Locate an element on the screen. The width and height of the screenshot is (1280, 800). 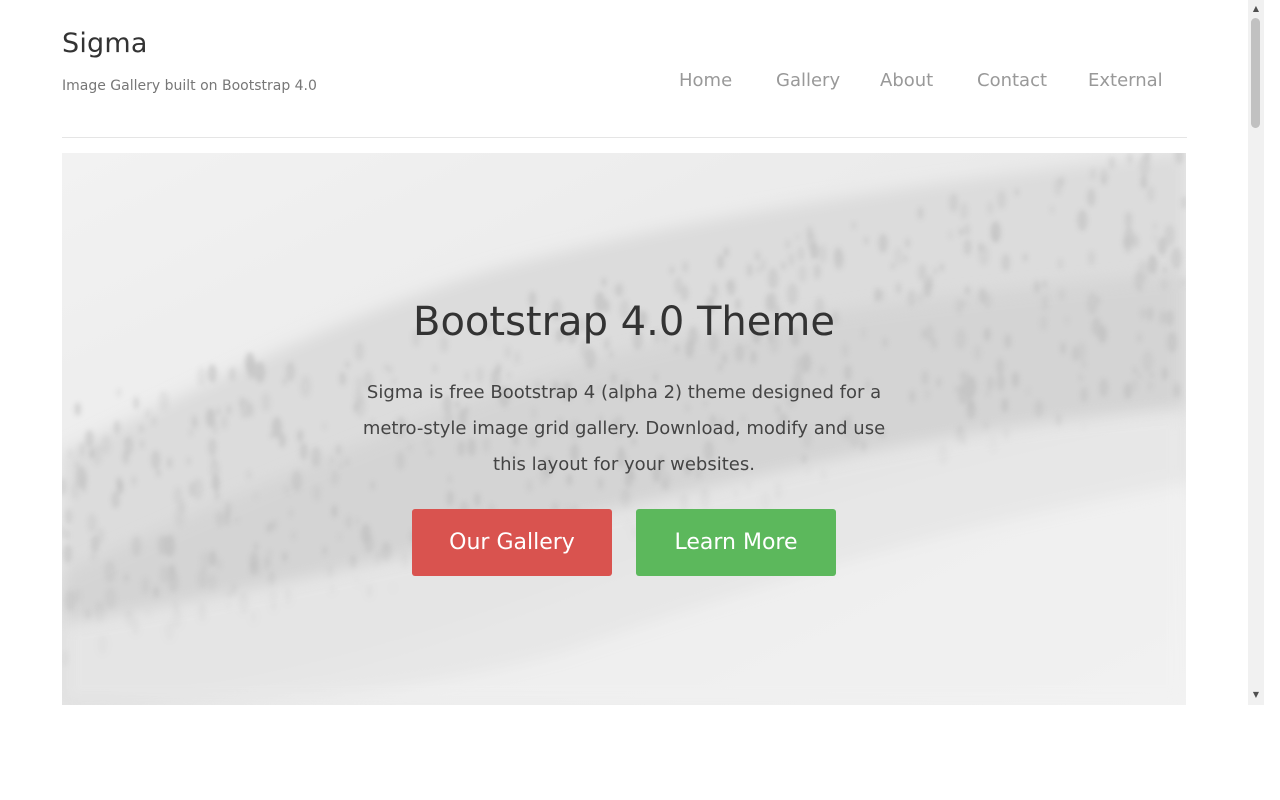
scrollbar-thumb is located at coordinates (1255, 73).